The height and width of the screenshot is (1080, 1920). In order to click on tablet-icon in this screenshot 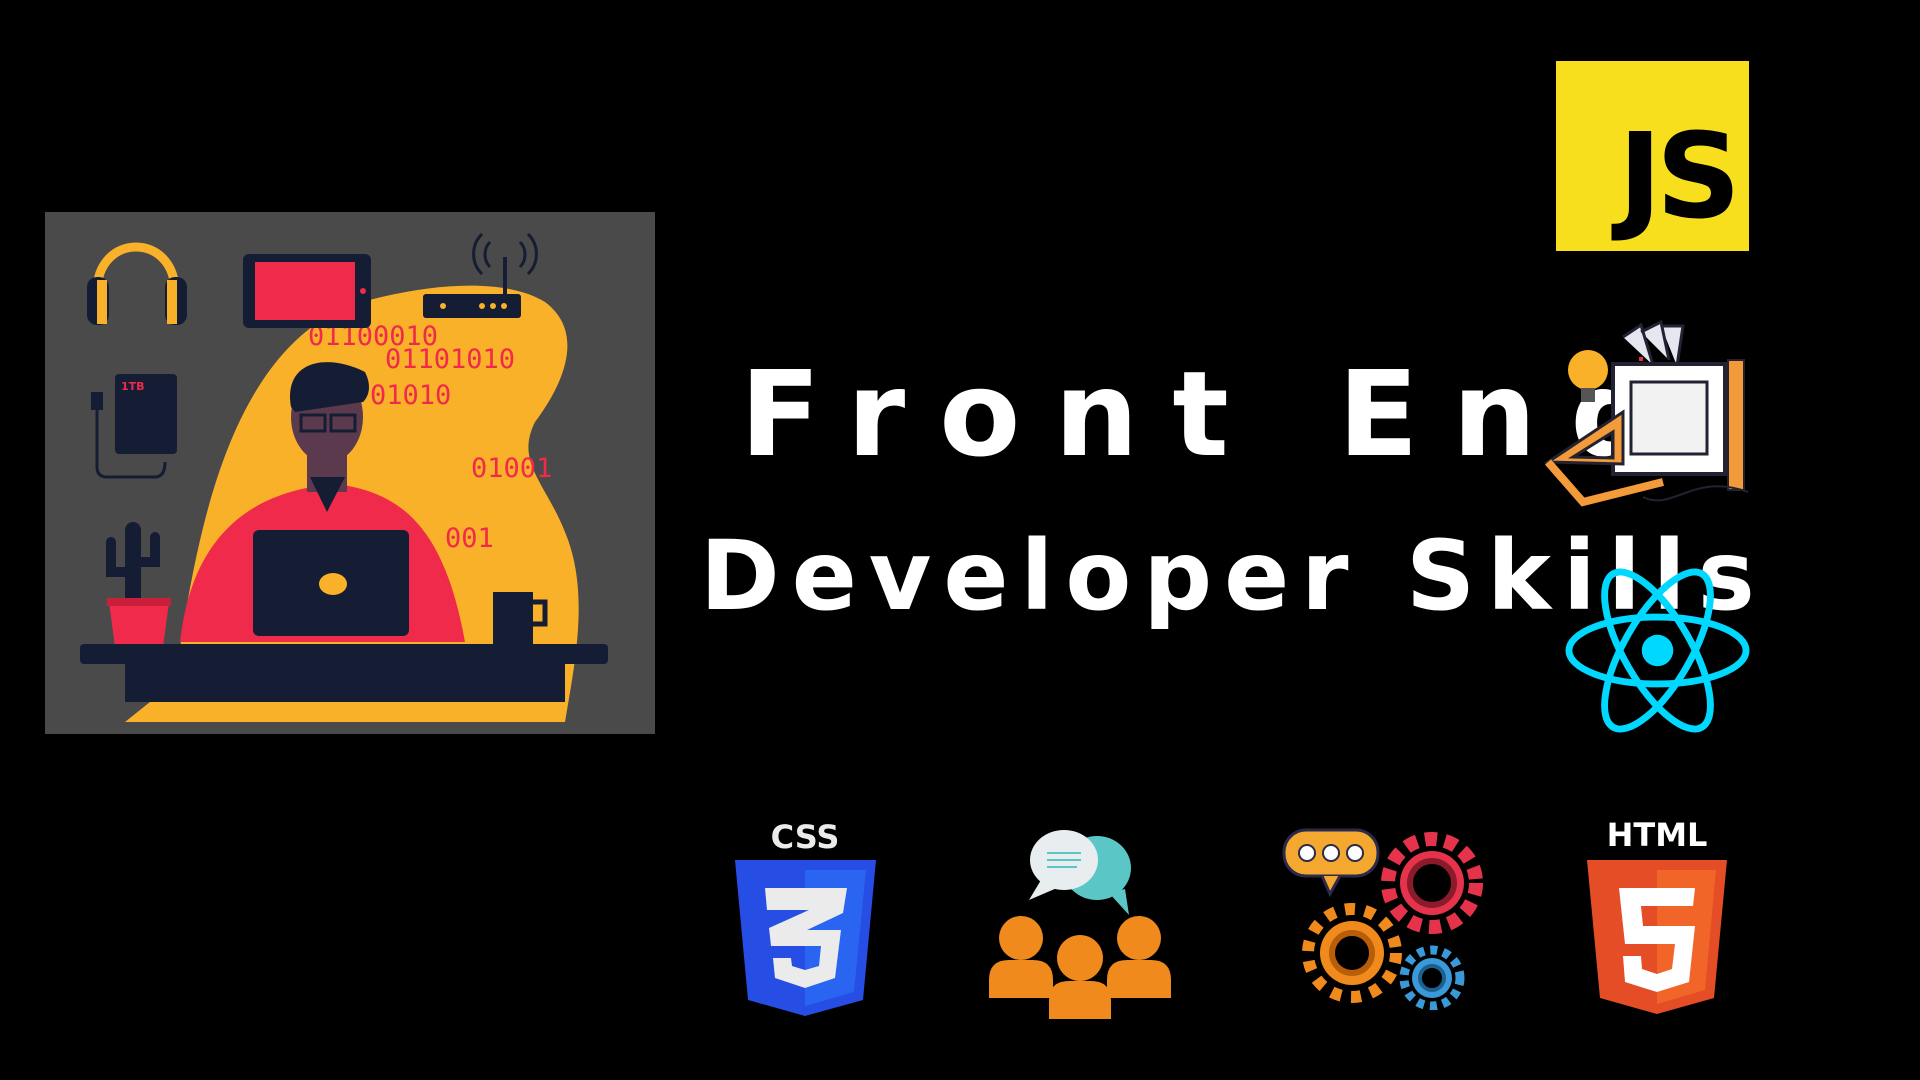, I will do `click(307, 291)`.